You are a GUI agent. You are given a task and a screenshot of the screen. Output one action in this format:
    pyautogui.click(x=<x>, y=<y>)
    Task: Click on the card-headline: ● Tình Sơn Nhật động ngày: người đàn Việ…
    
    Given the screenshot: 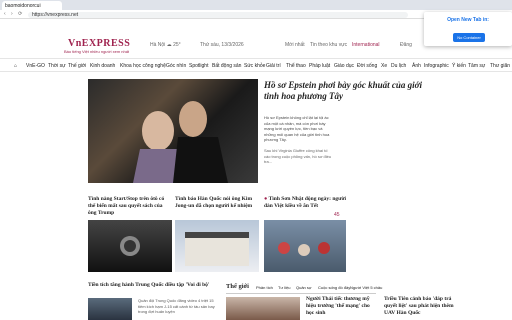 What is the action you would take?
    pyautogui.click(x=305, y=203)
    